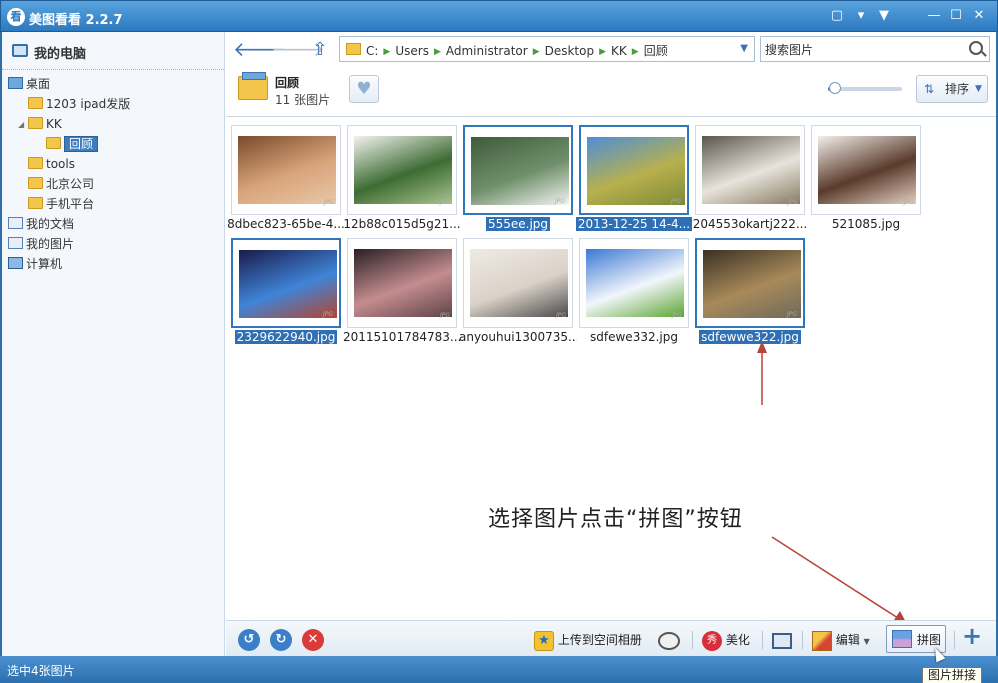 This screenshot has height=683, width=998. Describe the element at coordinates (669, 640) in the screenshot. I see `weibo-button` at that location.